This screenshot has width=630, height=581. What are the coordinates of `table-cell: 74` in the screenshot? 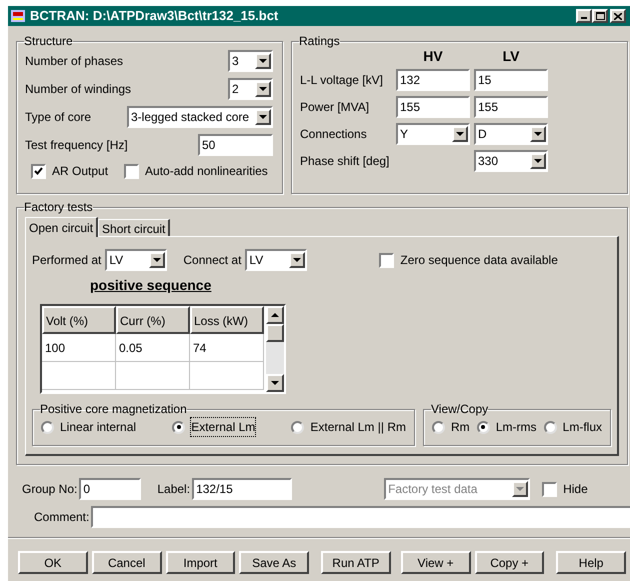 It's located at (227, 348).